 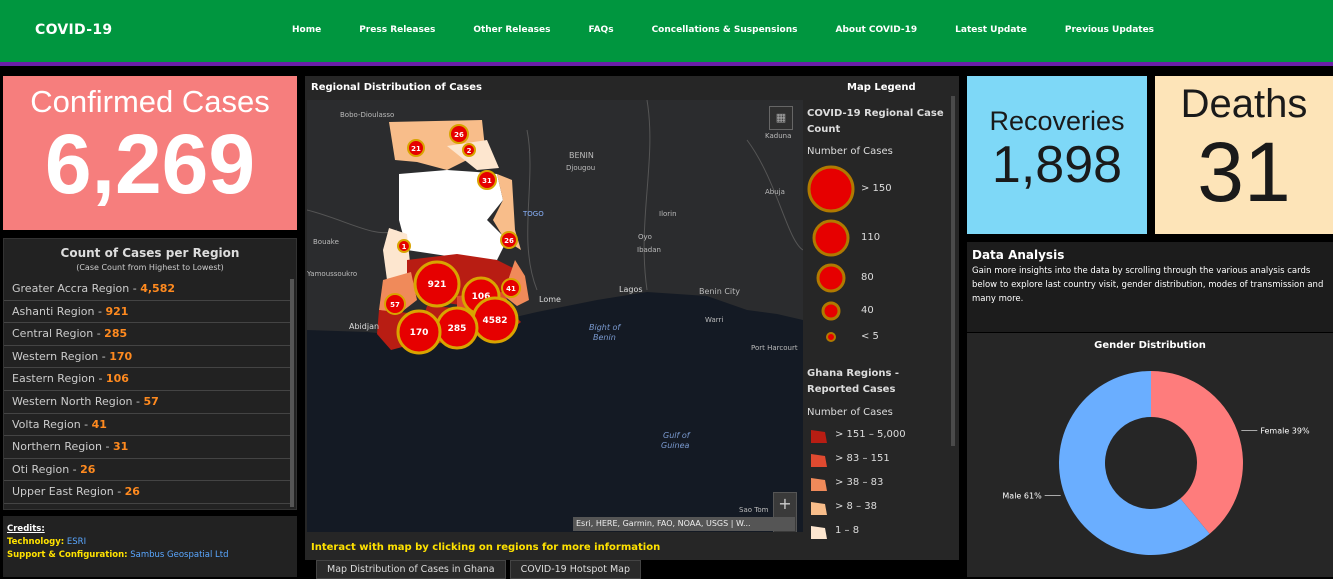 I want to click on place-label: Yamoussoukro, so click(x=332, y=274).